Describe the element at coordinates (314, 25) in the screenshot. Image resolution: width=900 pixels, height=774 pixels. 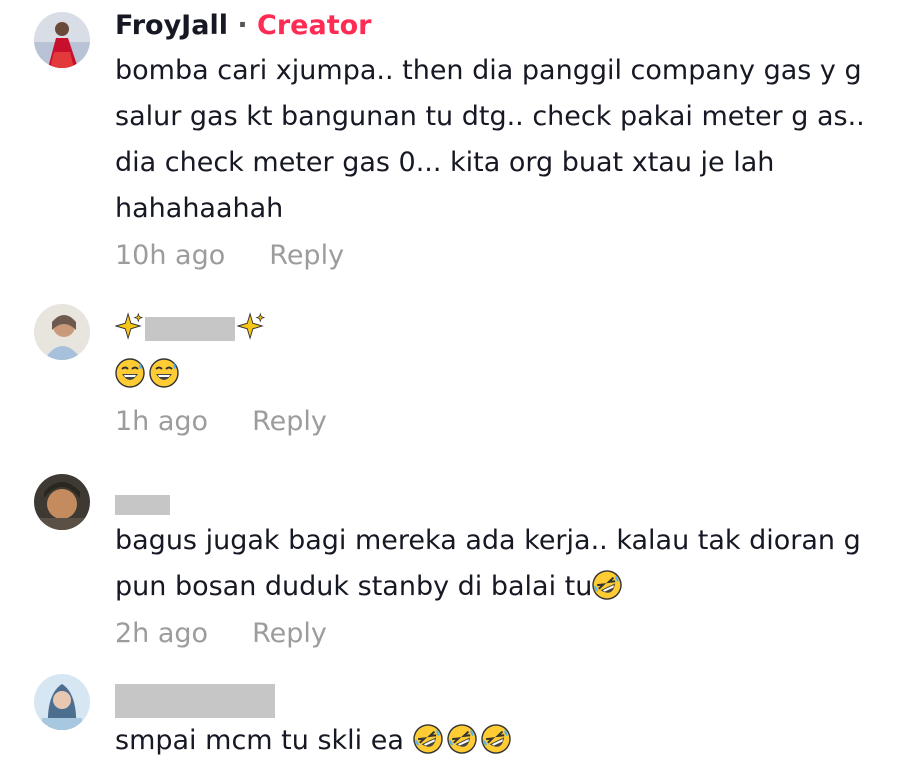
I see `creator-badge: Creator` at that location.